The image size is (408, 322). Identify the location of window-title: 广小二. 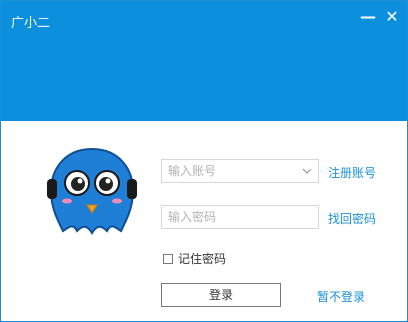
(31, 23).